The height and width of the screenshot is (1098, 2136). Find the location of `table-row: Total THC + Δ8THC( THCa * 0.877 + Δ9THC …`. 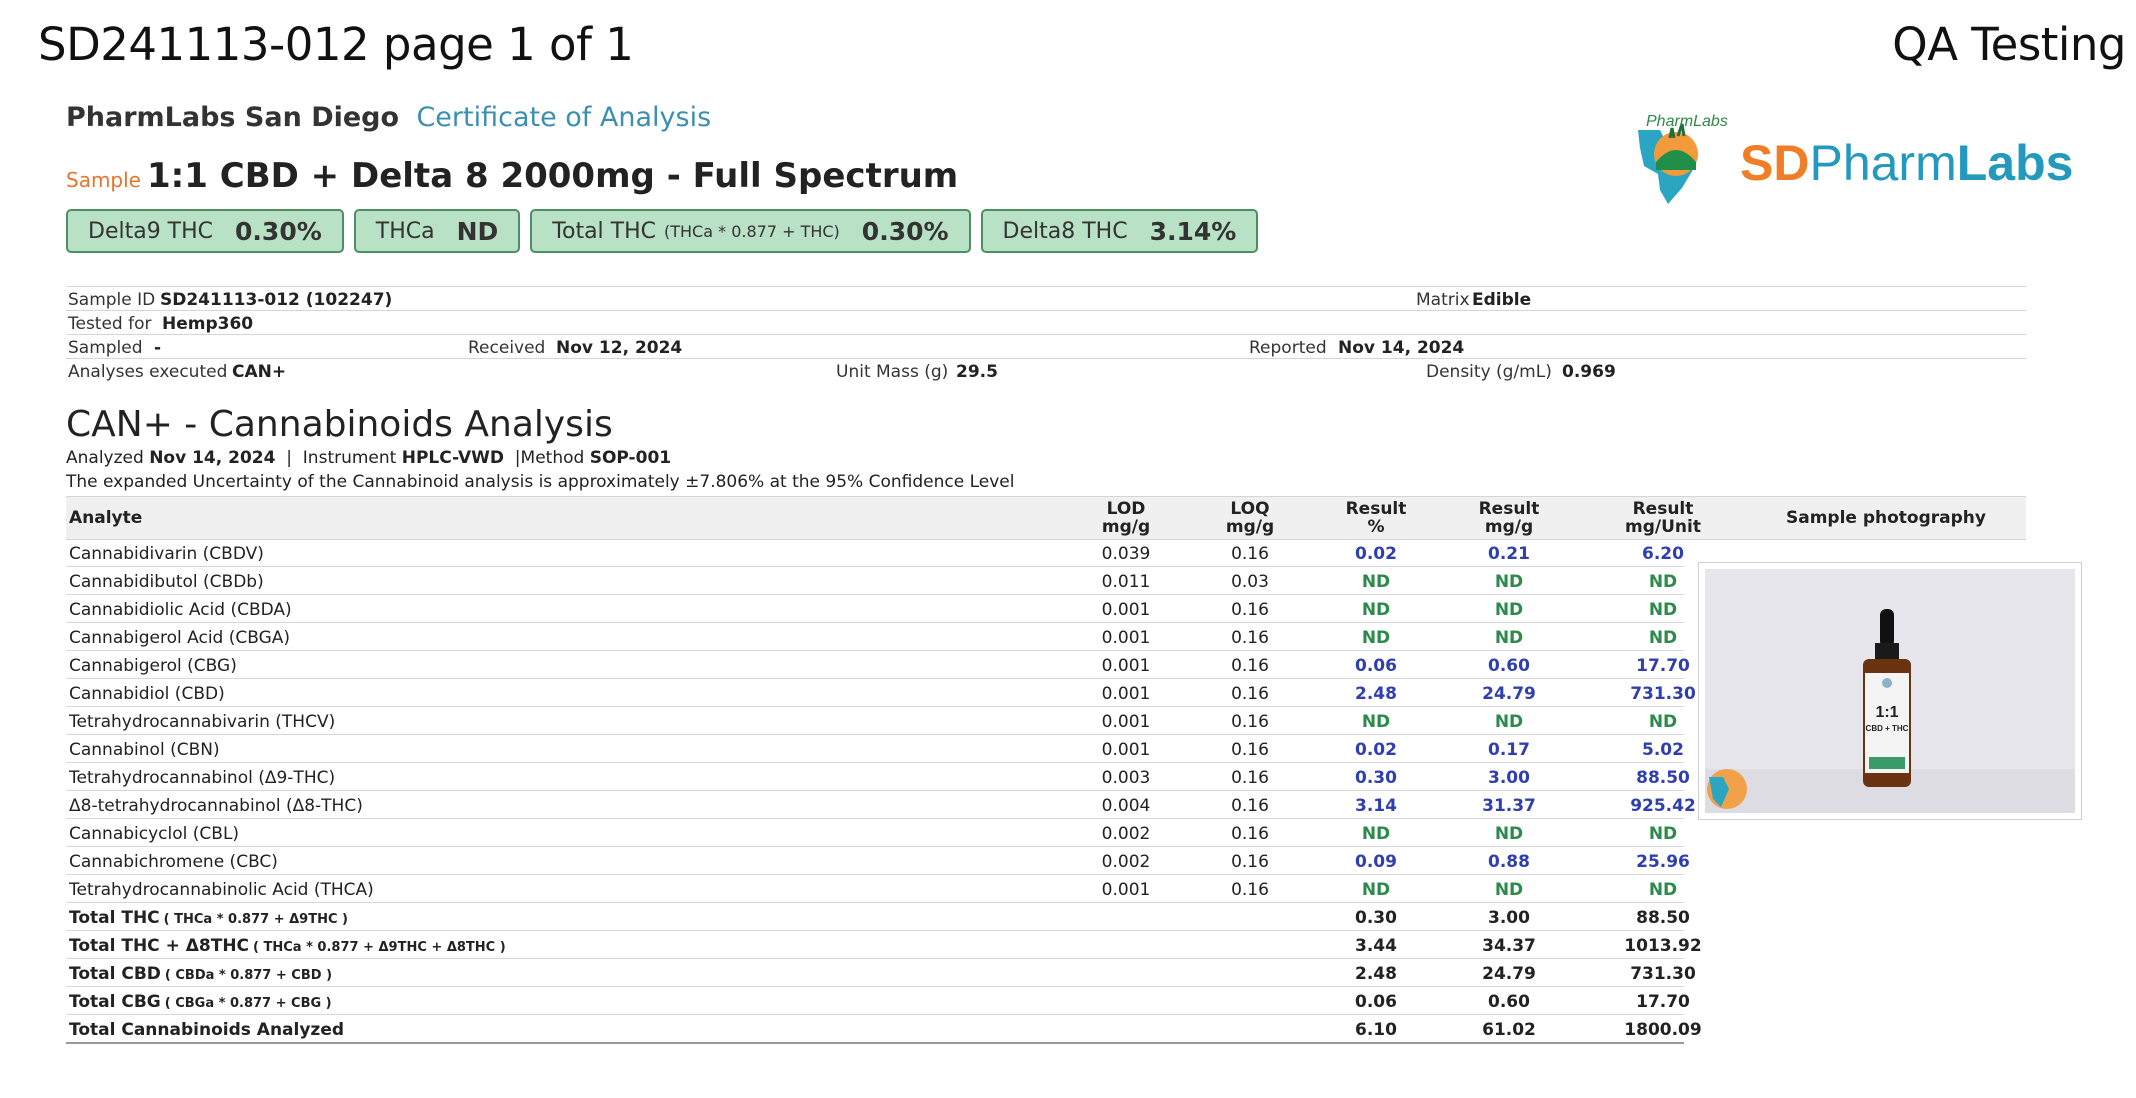

table-row: Total THC + Δ8THC( THCa * 0.877 + Δ9THC … is located at coordinates (884, 945).